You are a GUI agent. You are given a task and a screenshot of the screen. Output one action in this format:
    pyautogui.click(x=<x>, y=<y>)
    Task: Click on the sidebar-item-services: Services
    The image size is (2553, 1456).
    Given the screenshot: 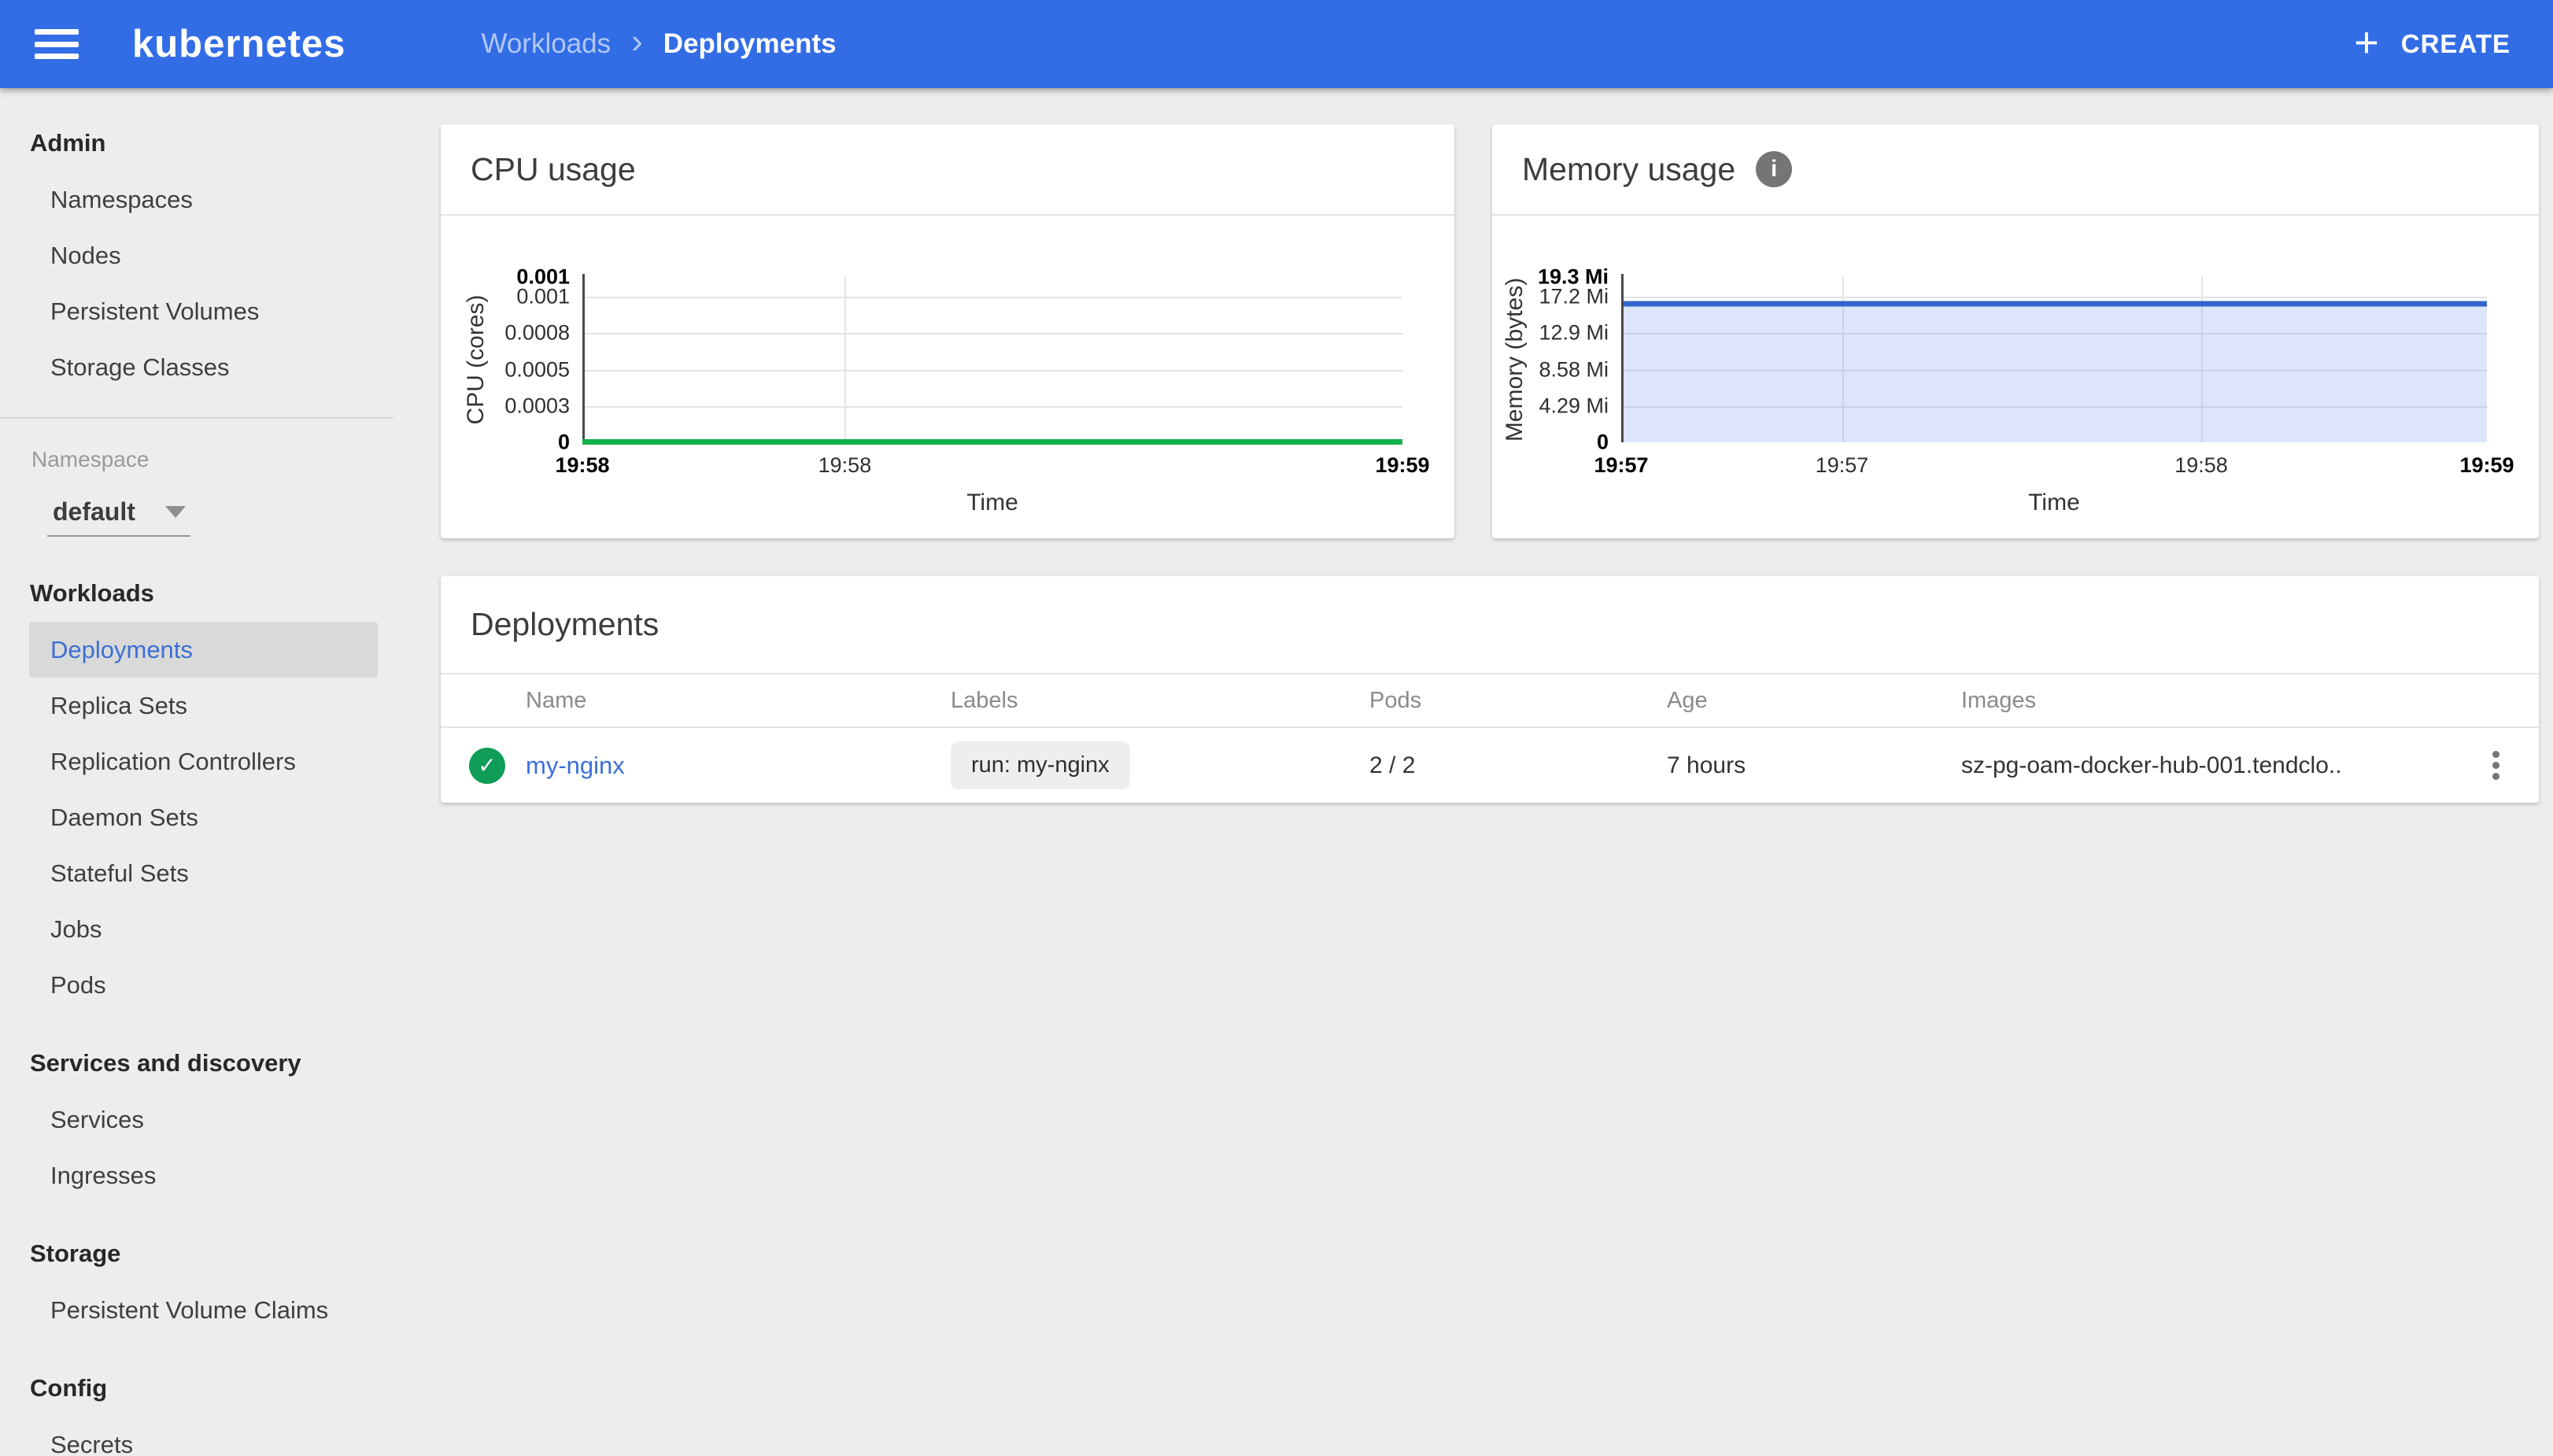 What is the action you would take?
    pyautogui.click(x=204, y=1119)
    